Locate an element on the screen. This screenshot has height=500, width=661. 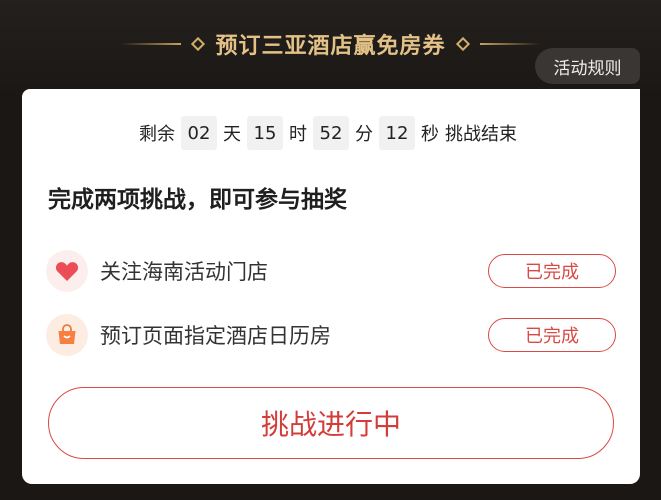
countdown-days: 02 is located at coordinates (199, 133).